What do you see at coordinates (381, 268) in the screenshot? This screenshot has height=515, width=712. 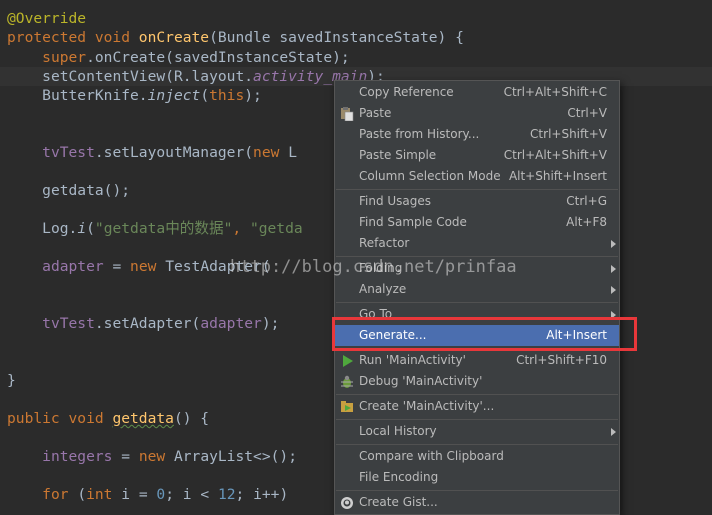 I see `menu-item-label: Folding` at bounding box center [381, 268].